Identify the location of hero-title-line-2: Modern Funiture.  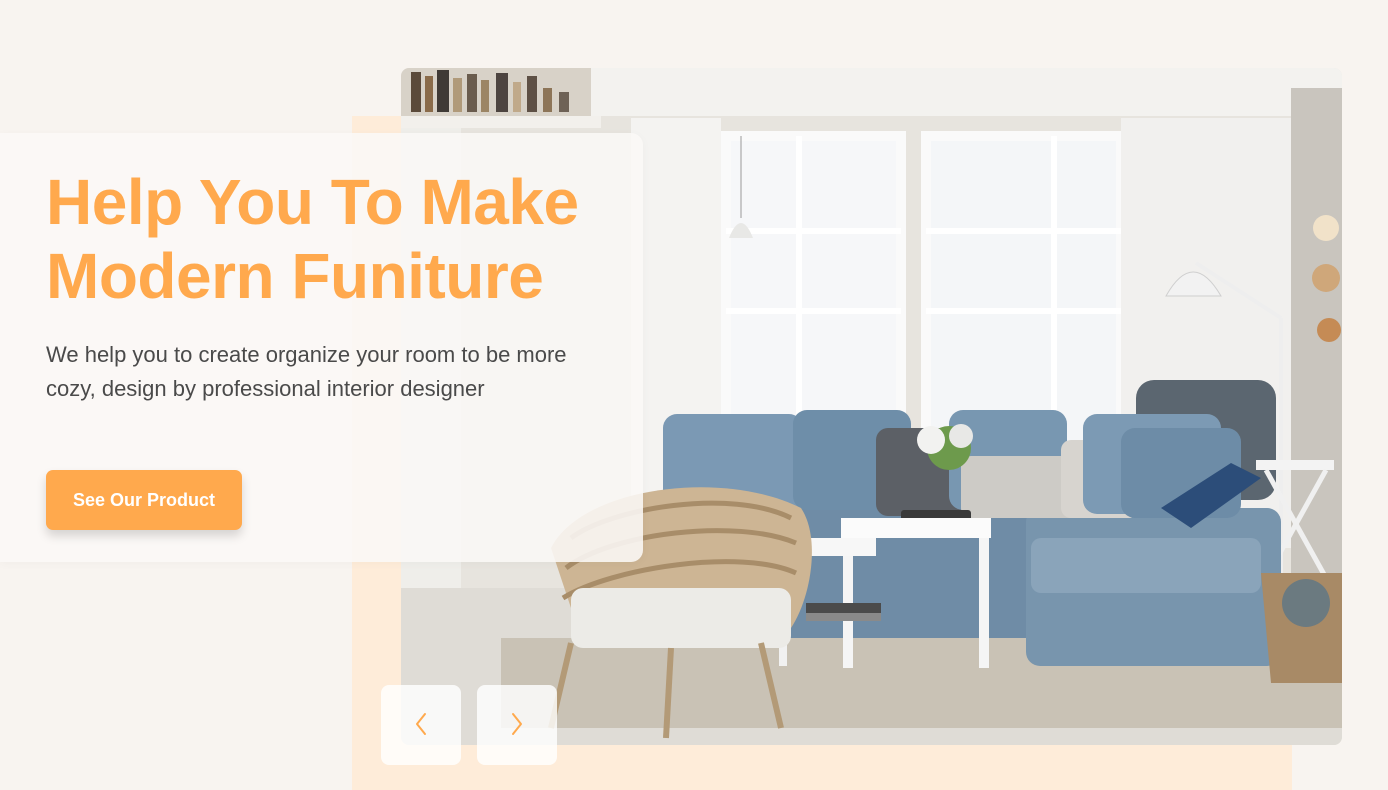
(295, 276).